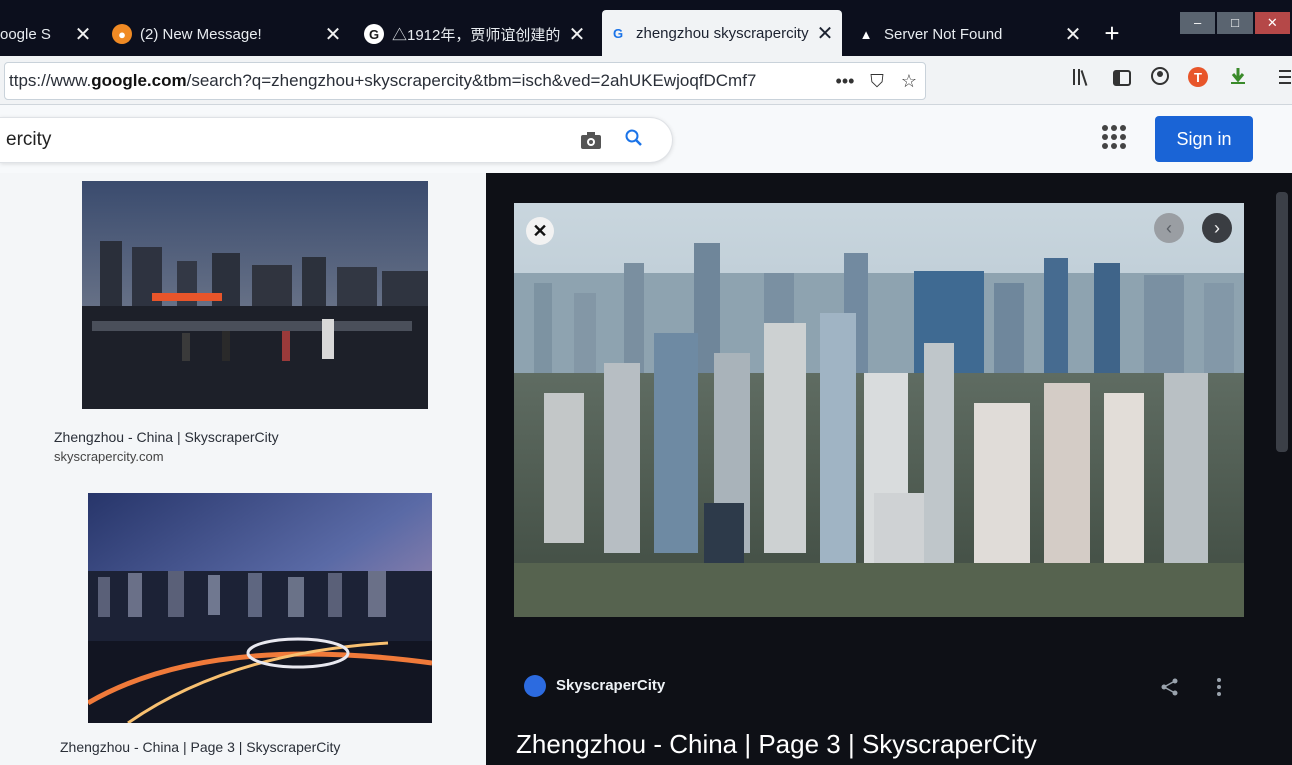 This screenshot has width=1292, height=765. I want to click on tab-chinese-article: G △1912年，贾师谊创建的 ✕, so click(476, 34).